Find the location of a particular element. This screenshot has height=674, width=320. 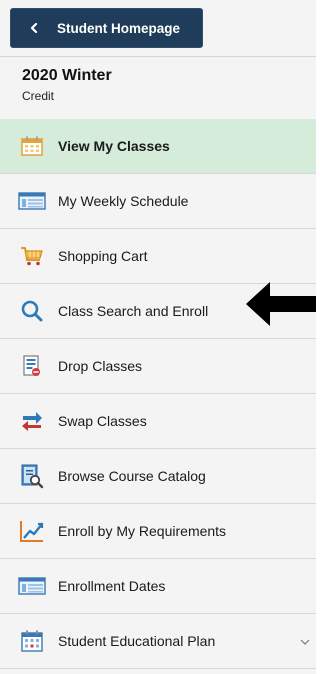

nav-item-label: Swap Classes is located at coordinates (102, 421).